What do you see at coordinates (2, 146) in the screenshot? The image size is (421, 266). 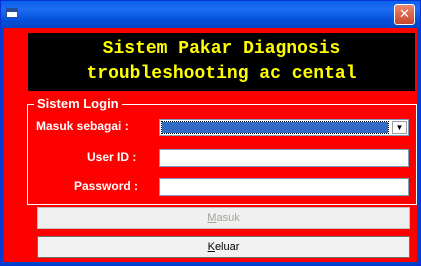 I see `window-border-left` at bounding box center [2, 146].